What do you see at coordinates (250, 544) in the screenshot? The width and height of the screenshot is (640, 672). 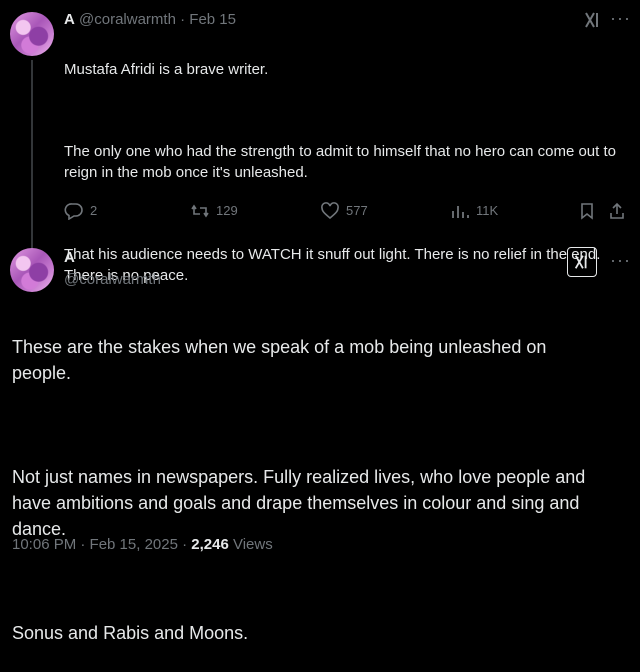 I see `views-label: Views` at bounding box center [250, 544].